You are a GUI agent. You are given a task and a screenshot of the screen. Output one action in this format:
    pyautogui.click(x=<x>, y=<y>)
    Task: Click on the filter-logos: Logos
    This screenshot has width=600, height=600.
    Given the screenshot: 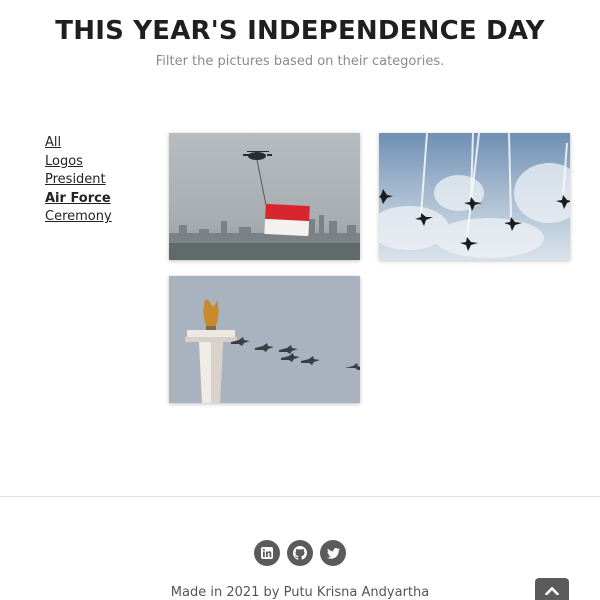 What is the action you would take?
    pyautogui.click(x=78, y=162)
    